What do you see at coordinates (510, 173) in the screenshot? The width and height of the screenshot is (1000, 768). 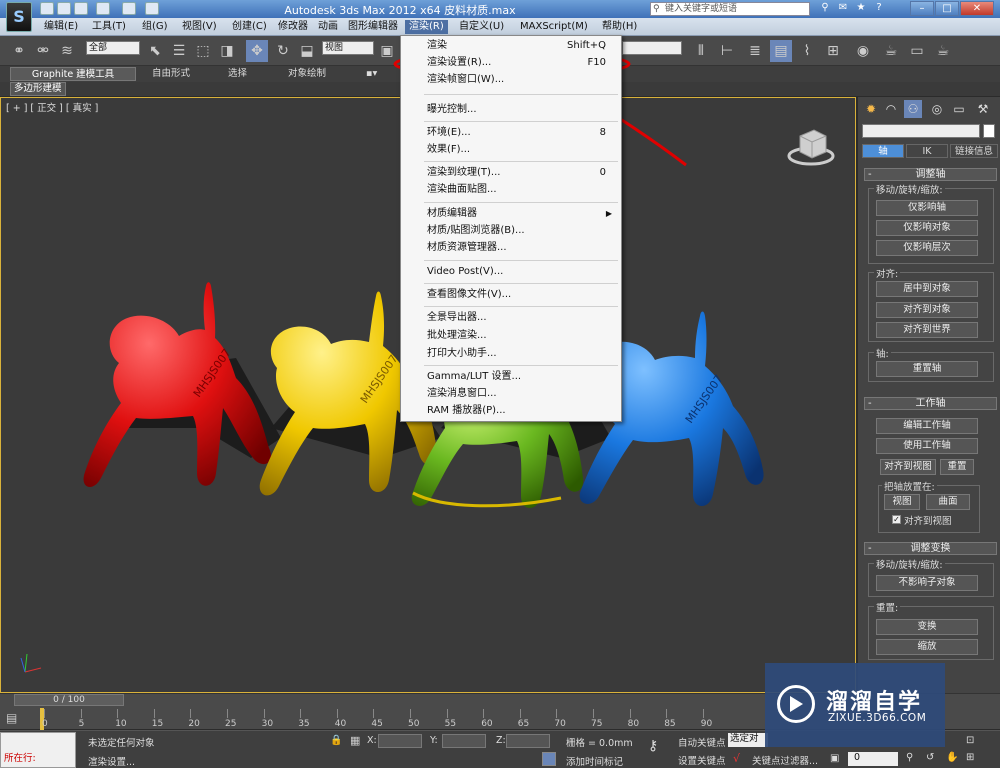 I see `menu-item-render-to-texture: 渲染到纹理(T)... 0` at bounding box center [510, 173].